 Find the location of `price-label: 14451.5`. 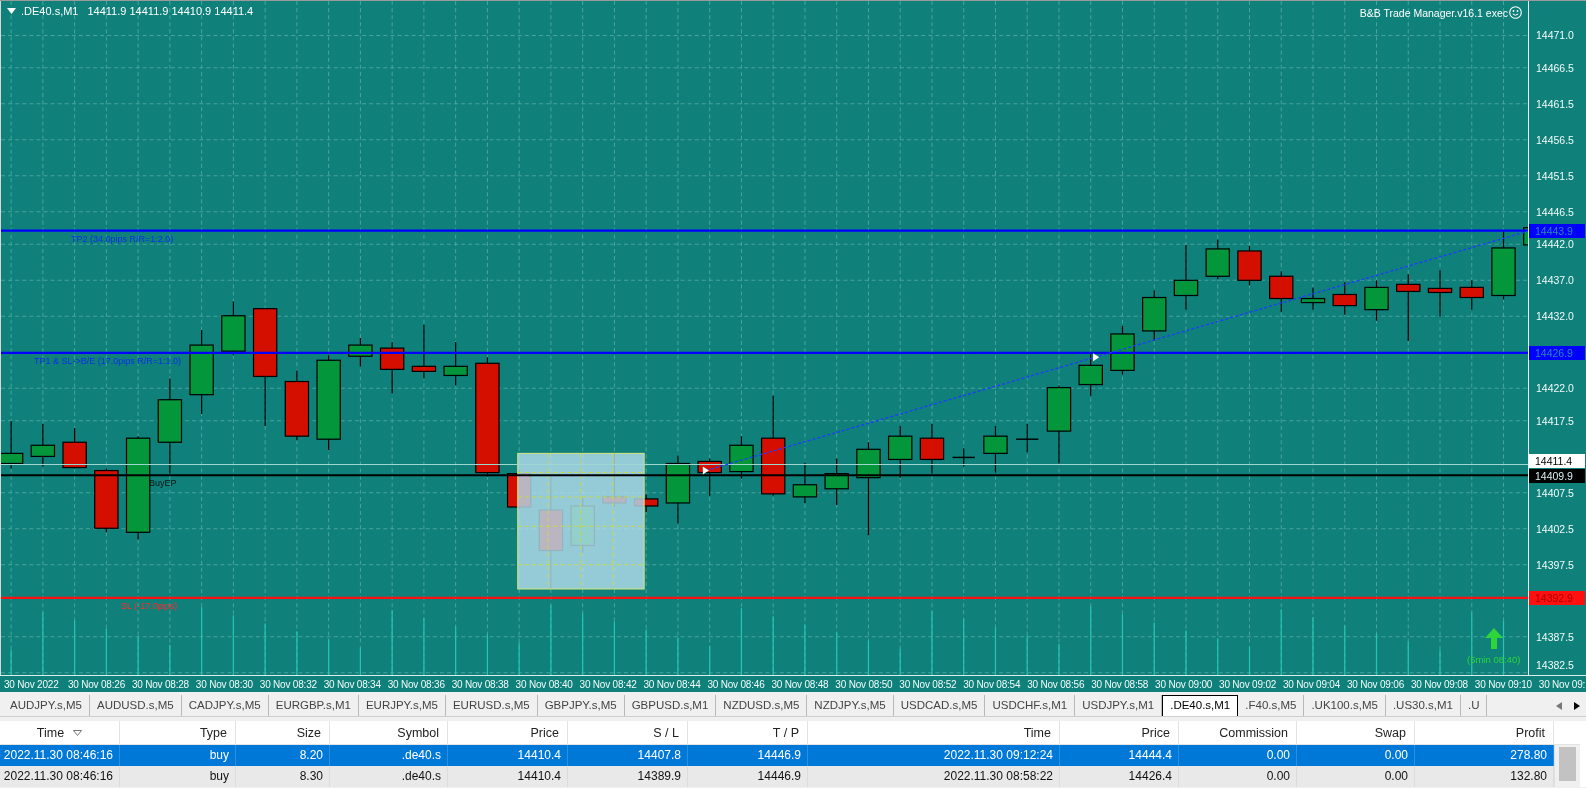

price-label: 14451.5 is located at coordinates (1555, 175).